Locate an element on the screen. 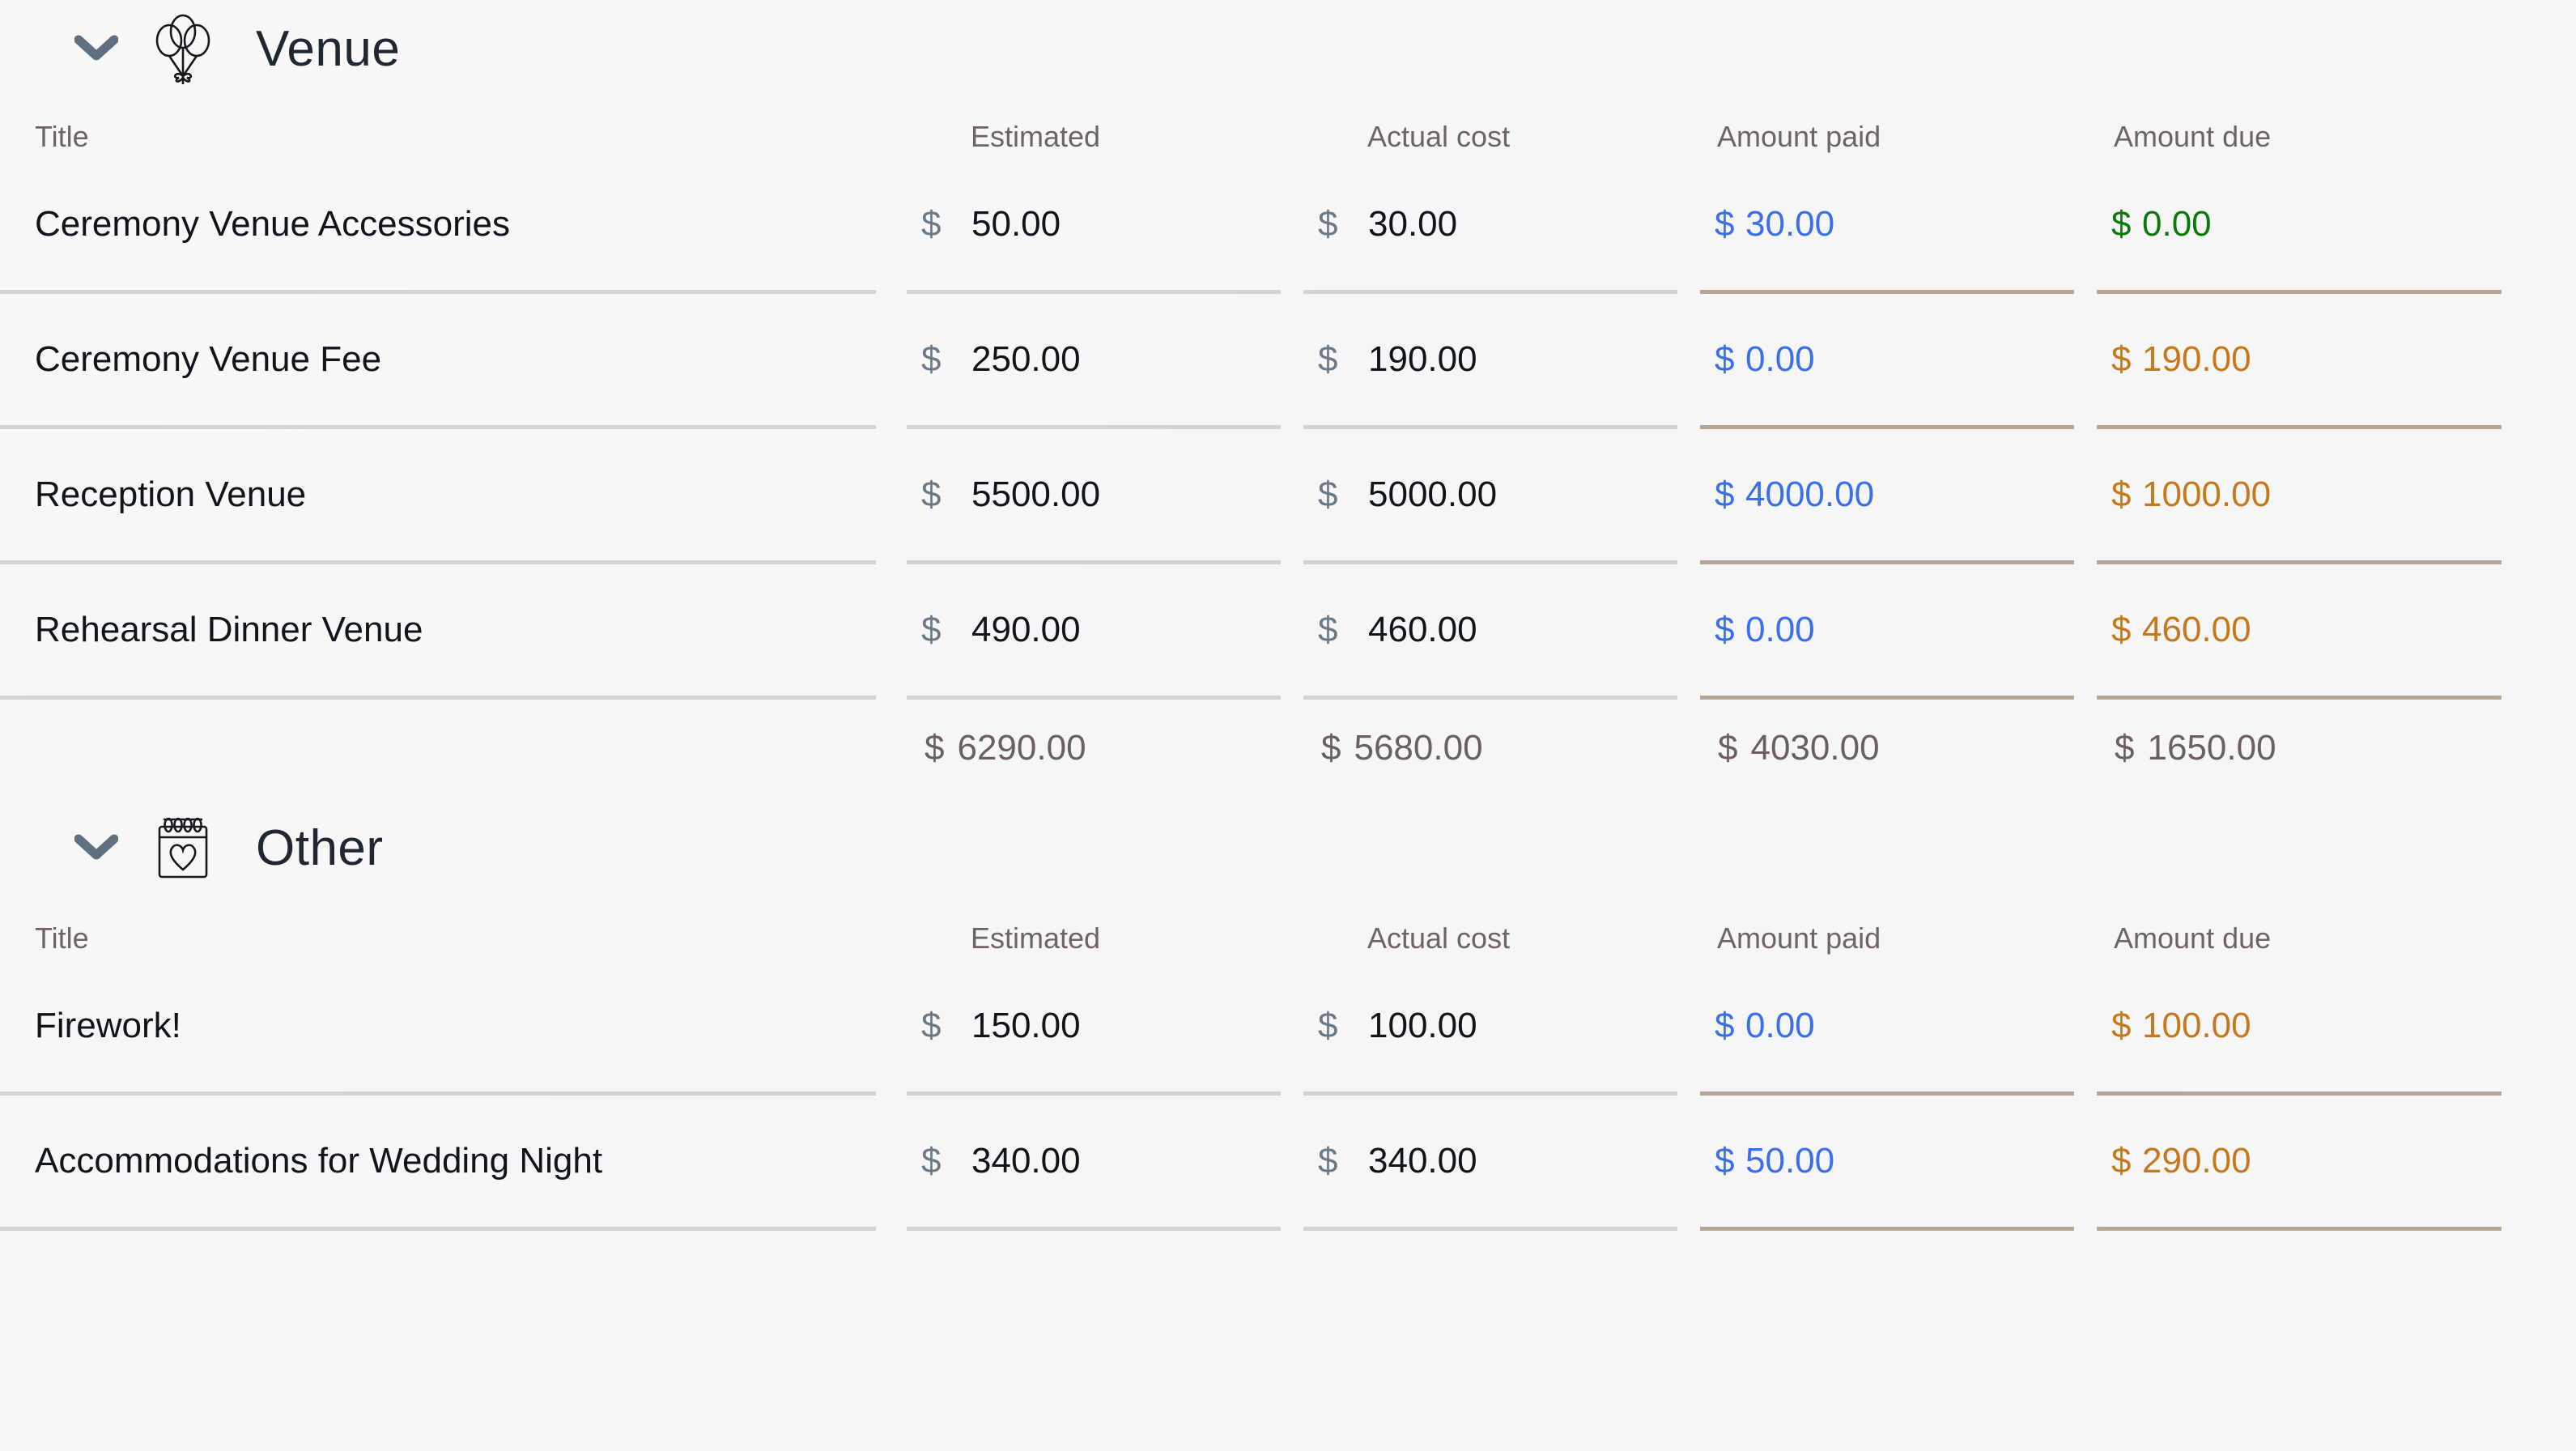 This screenshot has width=2576, height=1451. section-title: Other is located at coordinates (320, 847).